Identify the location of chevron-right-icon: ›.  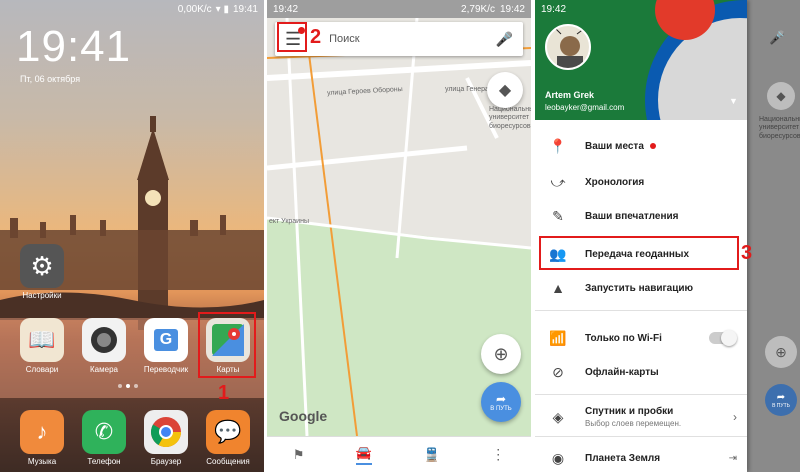
(735, 417).